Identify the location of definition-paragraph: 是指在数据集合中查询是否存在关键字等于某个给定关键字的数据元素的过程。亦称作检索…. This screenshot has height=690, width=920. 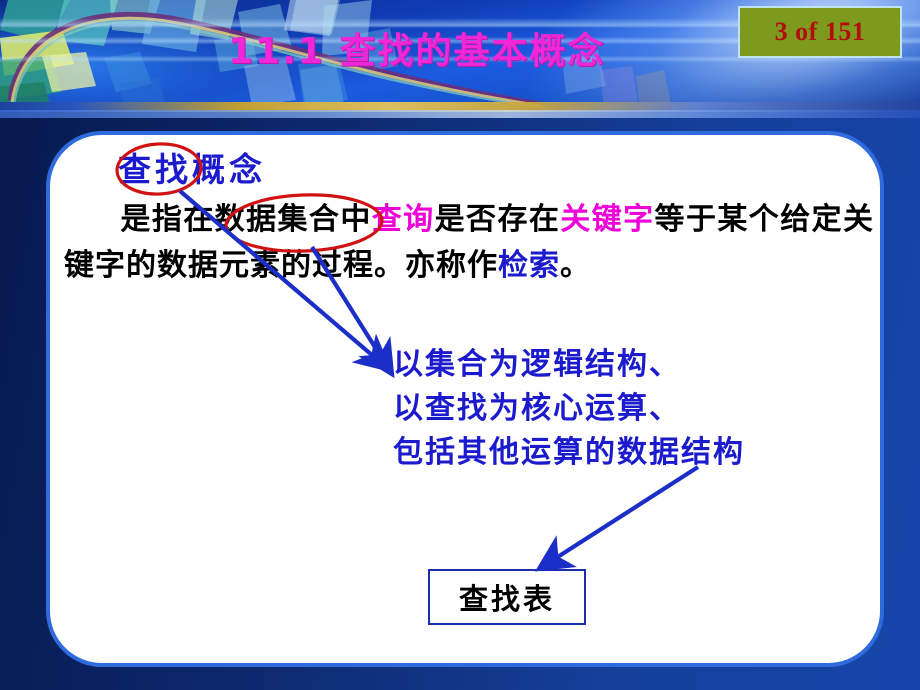
(465, 243).